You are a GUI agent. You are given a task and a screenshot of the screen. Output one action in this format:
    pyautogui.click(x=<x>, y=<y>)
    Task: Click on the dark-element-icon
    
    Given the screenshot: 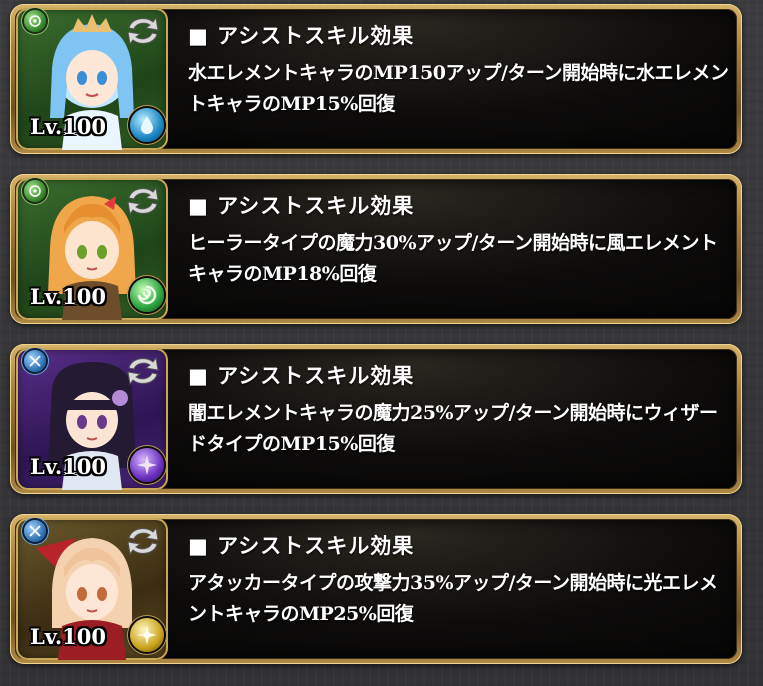 What is the action you would take?
    pyautogui.click(x=147, y=465)
    